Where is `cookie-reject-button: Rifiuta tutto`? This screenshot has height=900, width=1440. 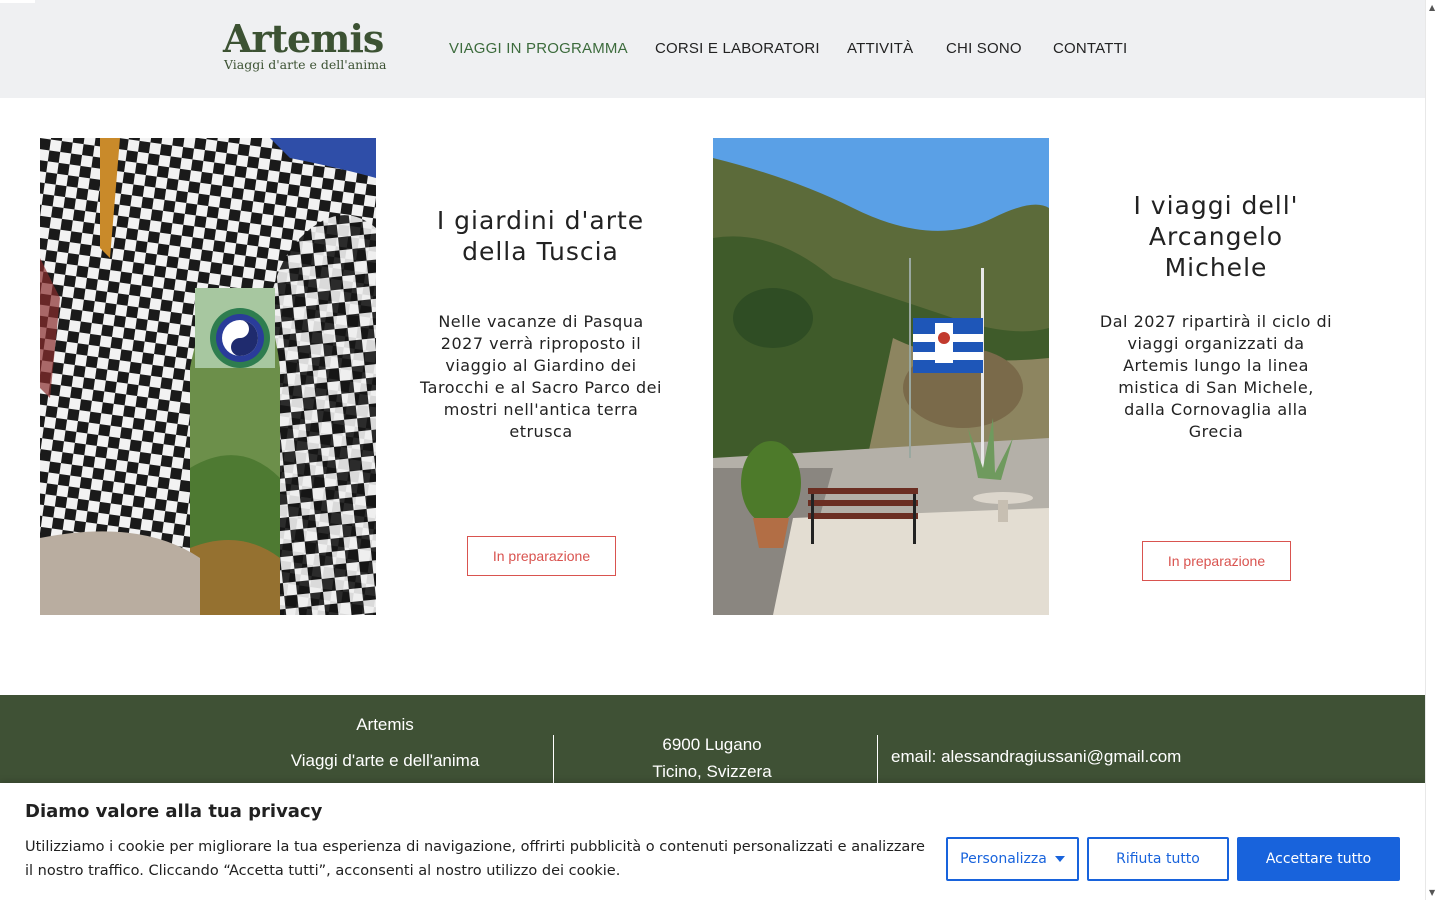 cookie-reject-button: Rifiuta tutto is located at coordinates (1158, 859).